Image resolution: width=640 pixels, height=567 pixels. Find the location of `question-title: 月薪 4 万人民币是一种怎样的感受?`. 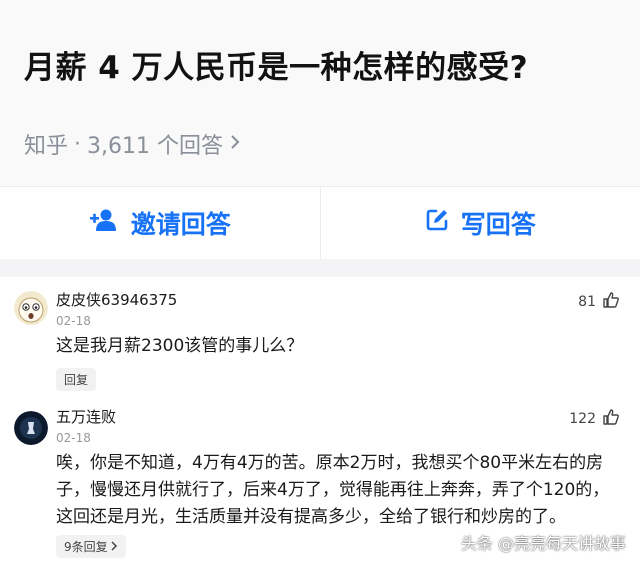

question-title: 月薪 4 万人民币是一种怎样的感受? is located at coordinates (276, 64).